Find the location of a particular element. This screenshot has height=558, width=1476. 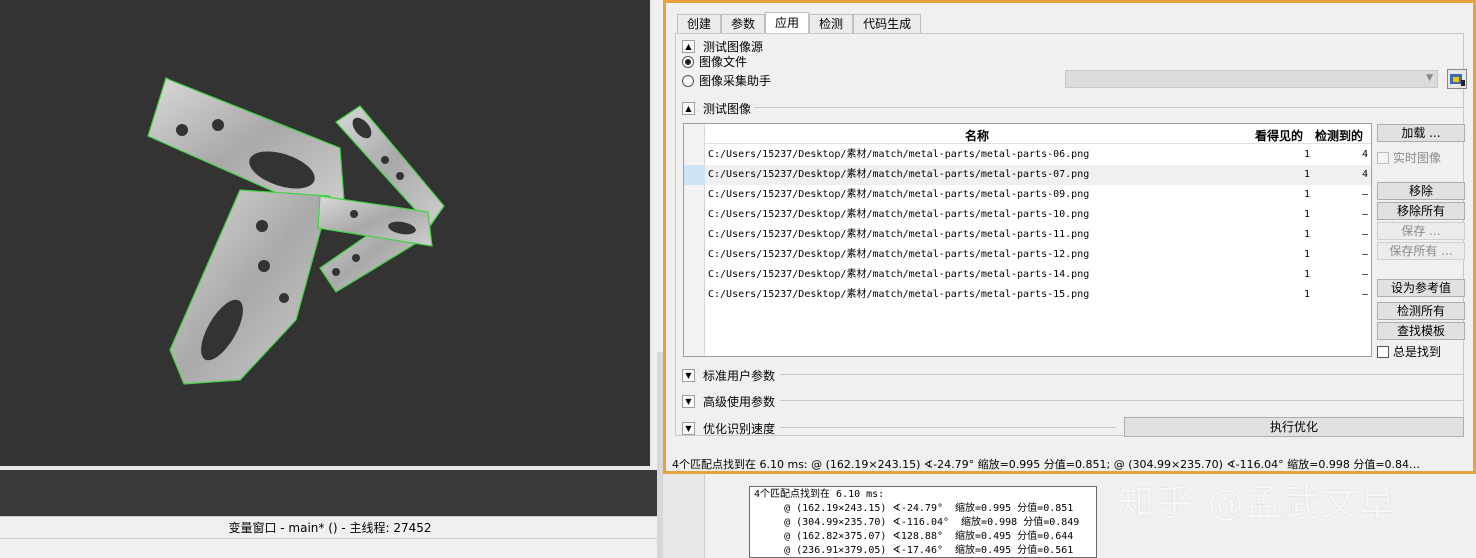

radio-image-file: 图像文件 is located at coordinates (714, 61).